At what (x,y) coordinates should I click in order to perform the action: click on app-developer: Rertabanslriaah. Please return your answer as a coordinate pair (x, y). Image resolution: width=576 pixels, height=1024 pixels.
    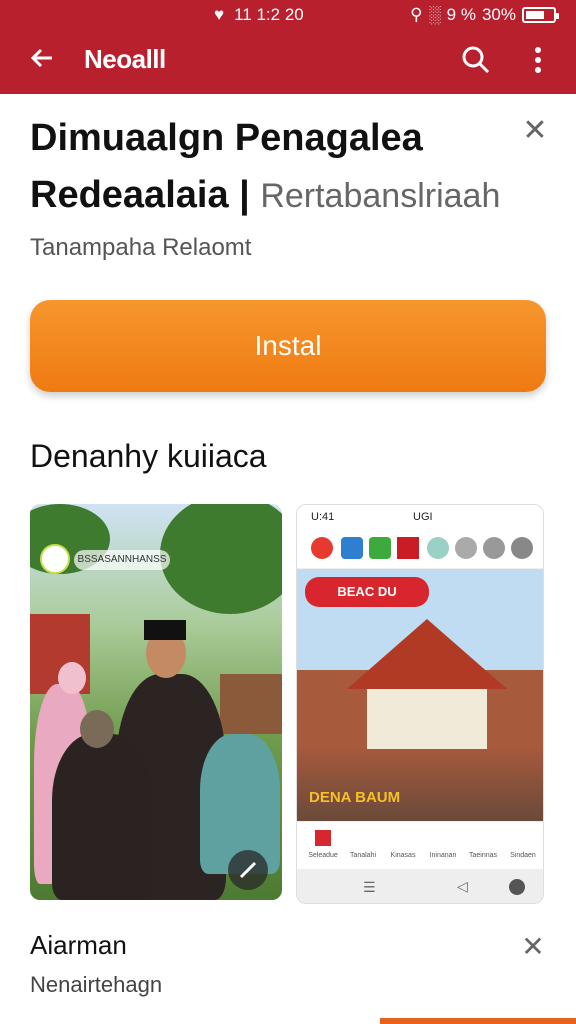
    Looking at the image, I should click on (380, 196).